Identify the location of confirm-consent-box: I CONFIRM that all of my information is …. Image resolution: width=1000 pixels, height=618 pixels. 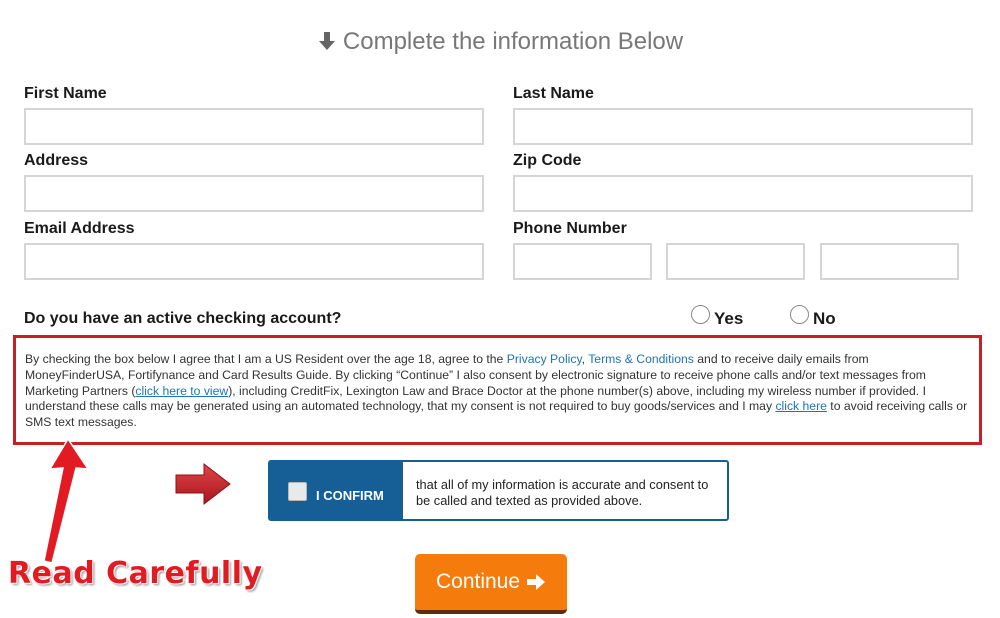
(498, 490).